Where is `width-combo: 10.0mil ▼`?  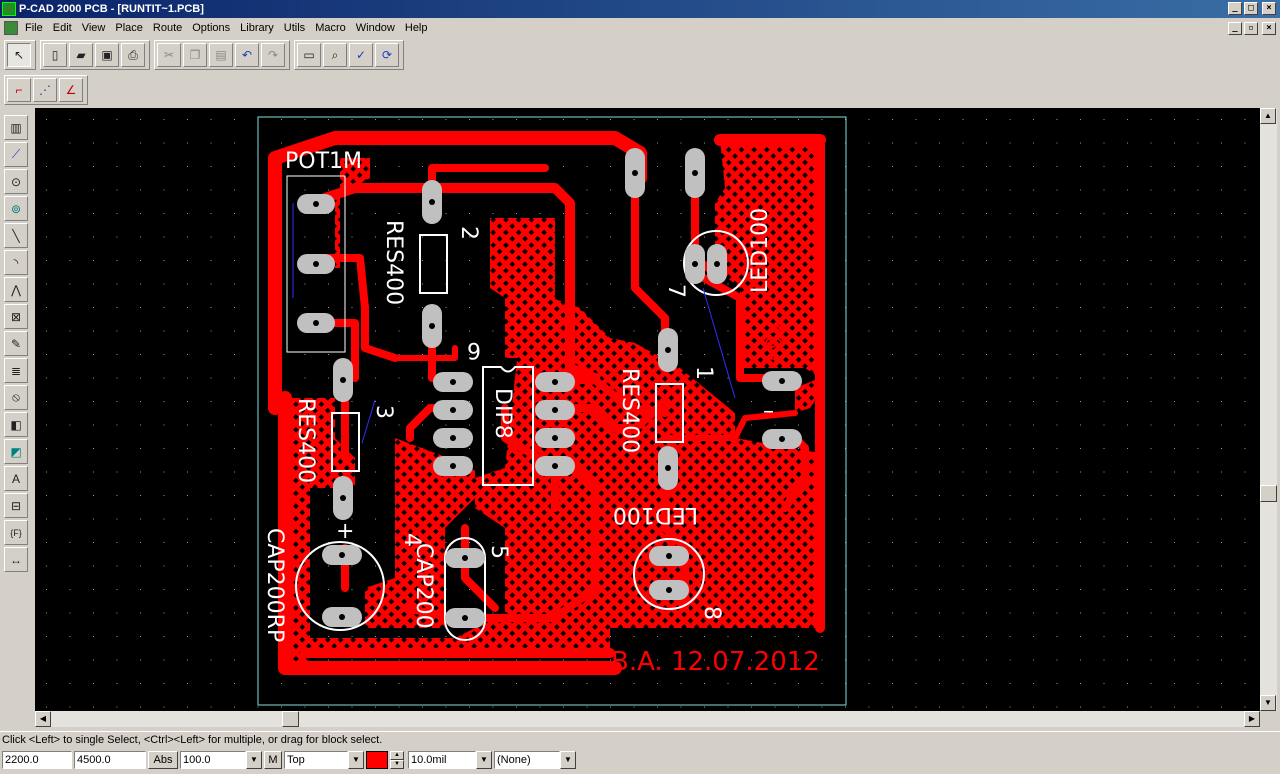
width-combo: 10.0mil ▼ is located at coordinates (450, 760).